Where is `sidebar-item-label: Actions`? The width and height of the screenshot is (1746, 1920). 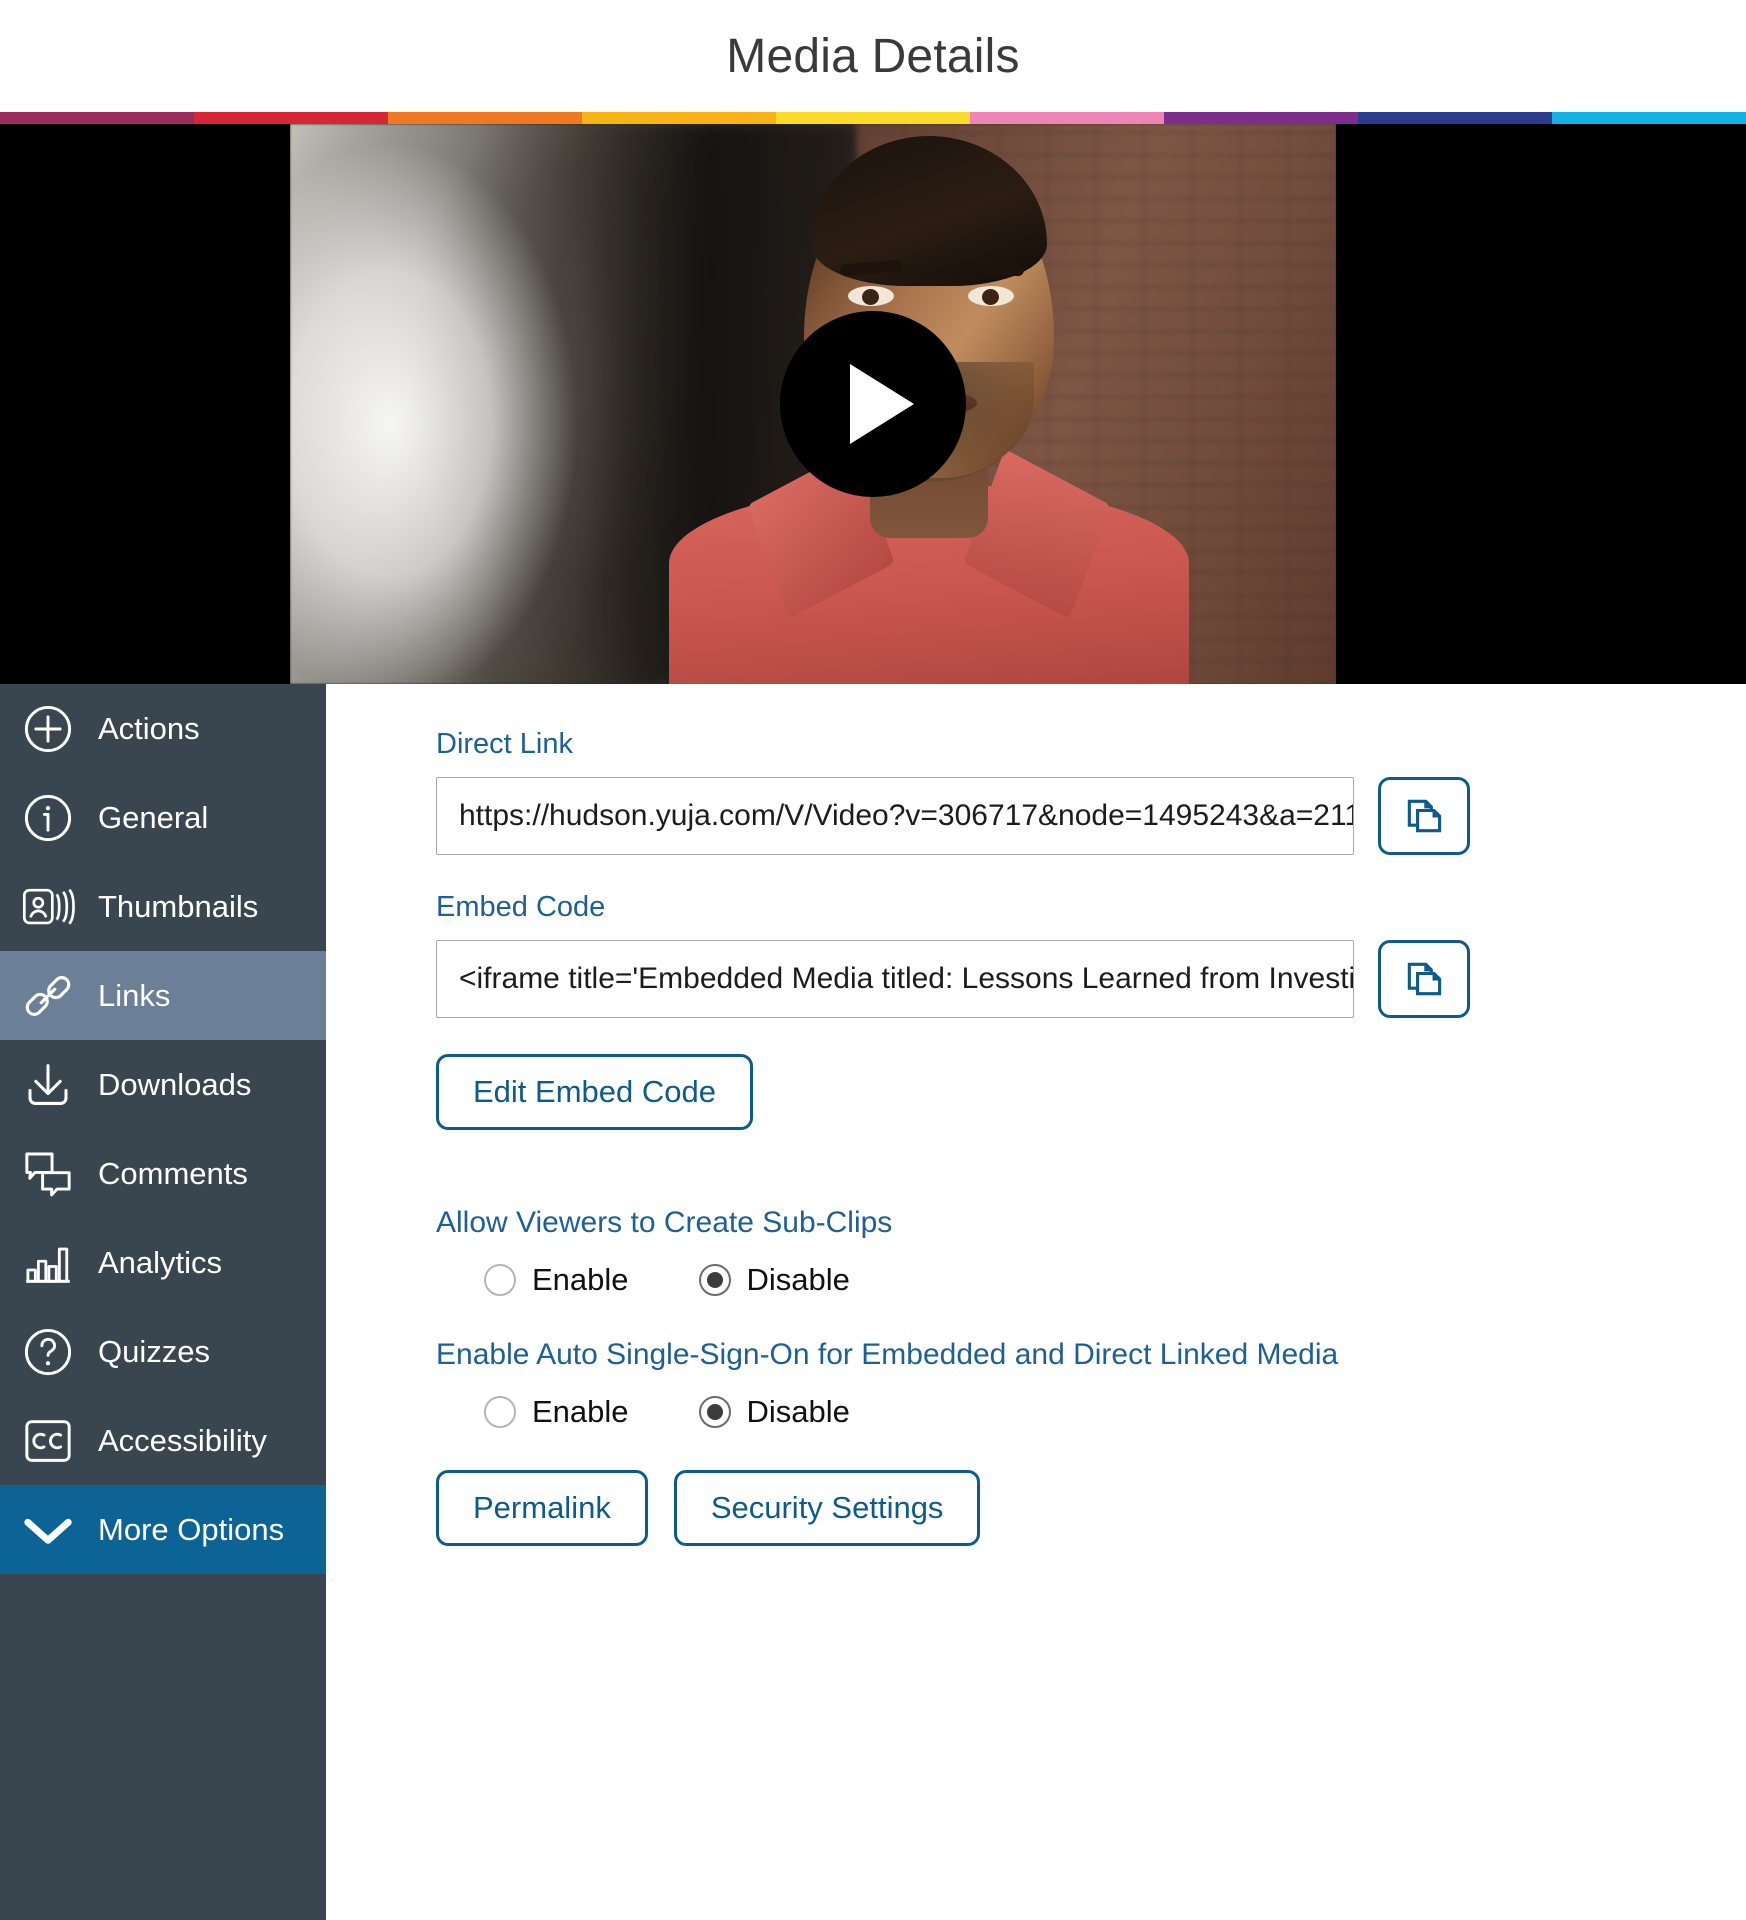 sidebar-item-label: Actions is located at coordinates (149, 728).